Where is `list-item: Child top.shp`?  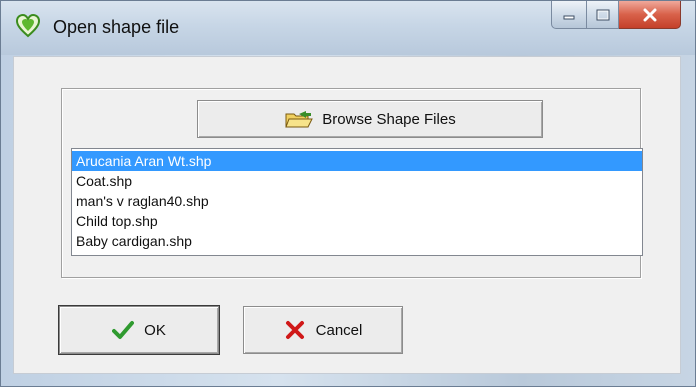 list-item: Child top.shp is located at coordinates (357, 221).